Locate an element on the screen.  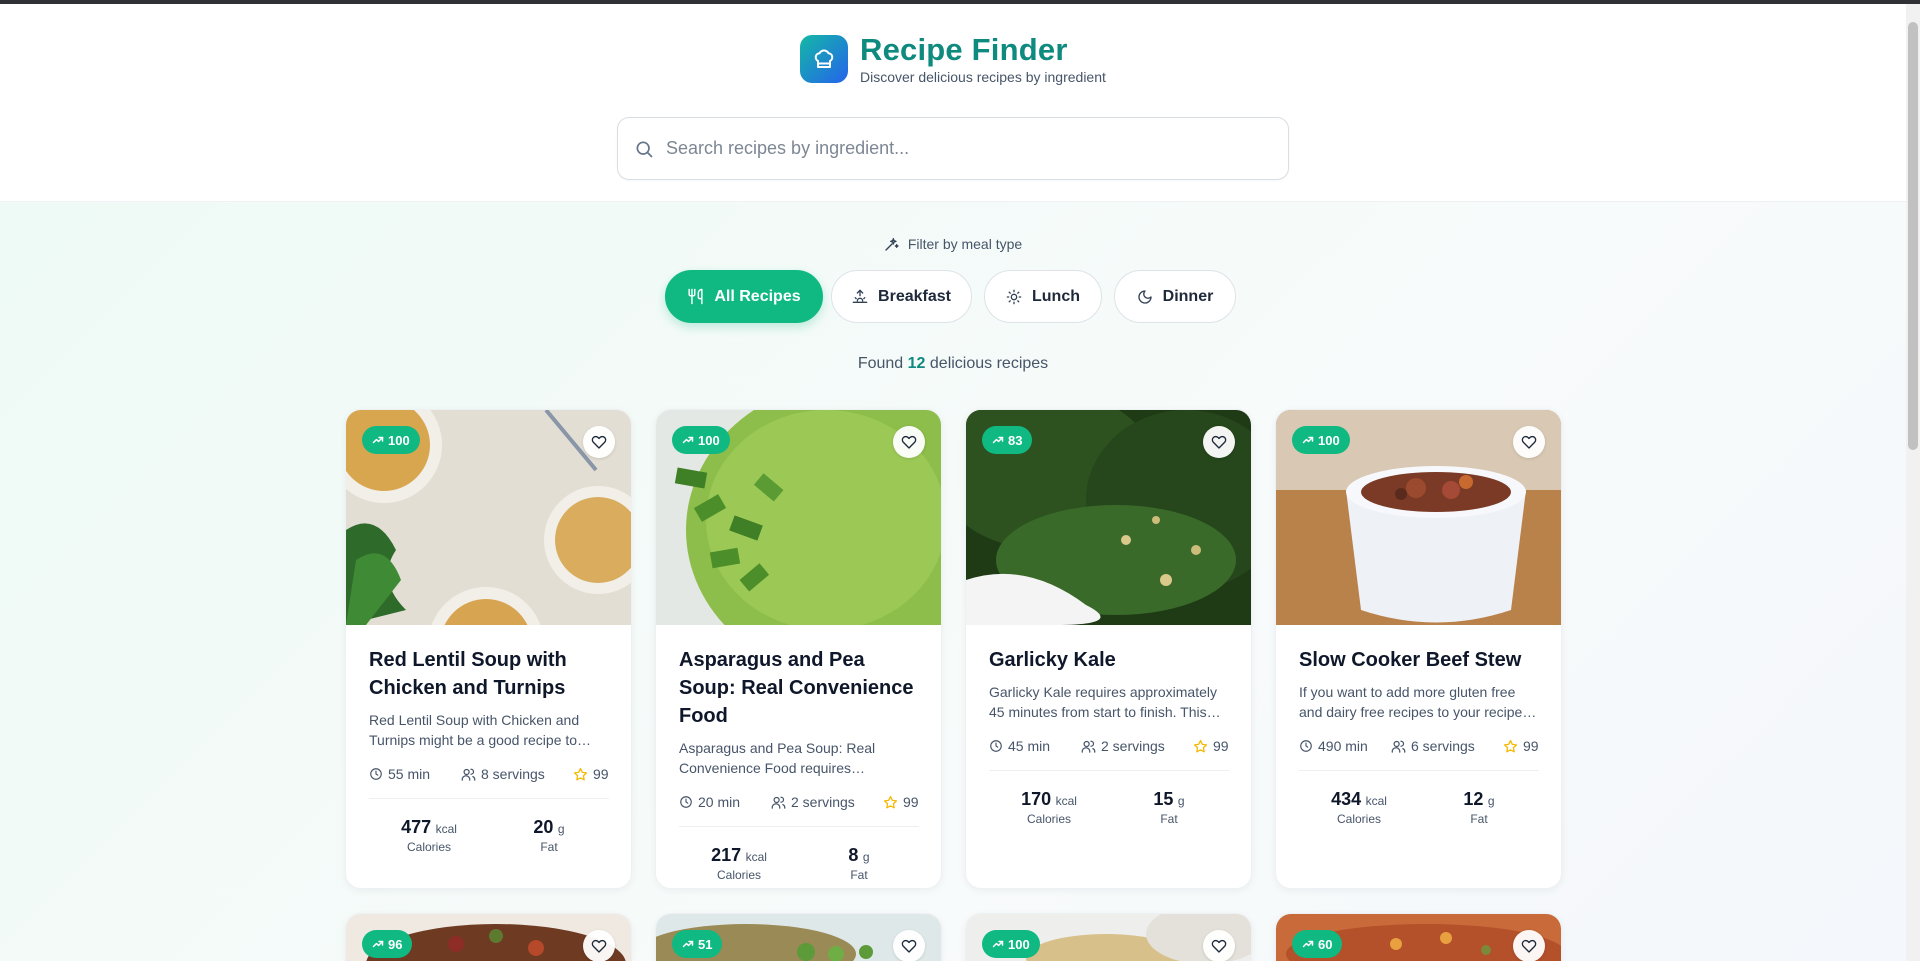
recipe-servings: 6 servings is located at coordinates (1447, 746).